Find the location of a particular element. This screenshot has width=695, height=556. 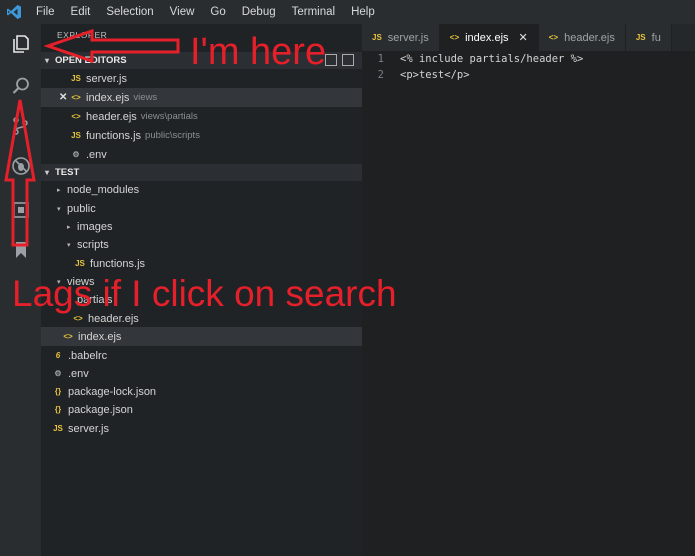

debug-icon is located at coordinates (20, 166).